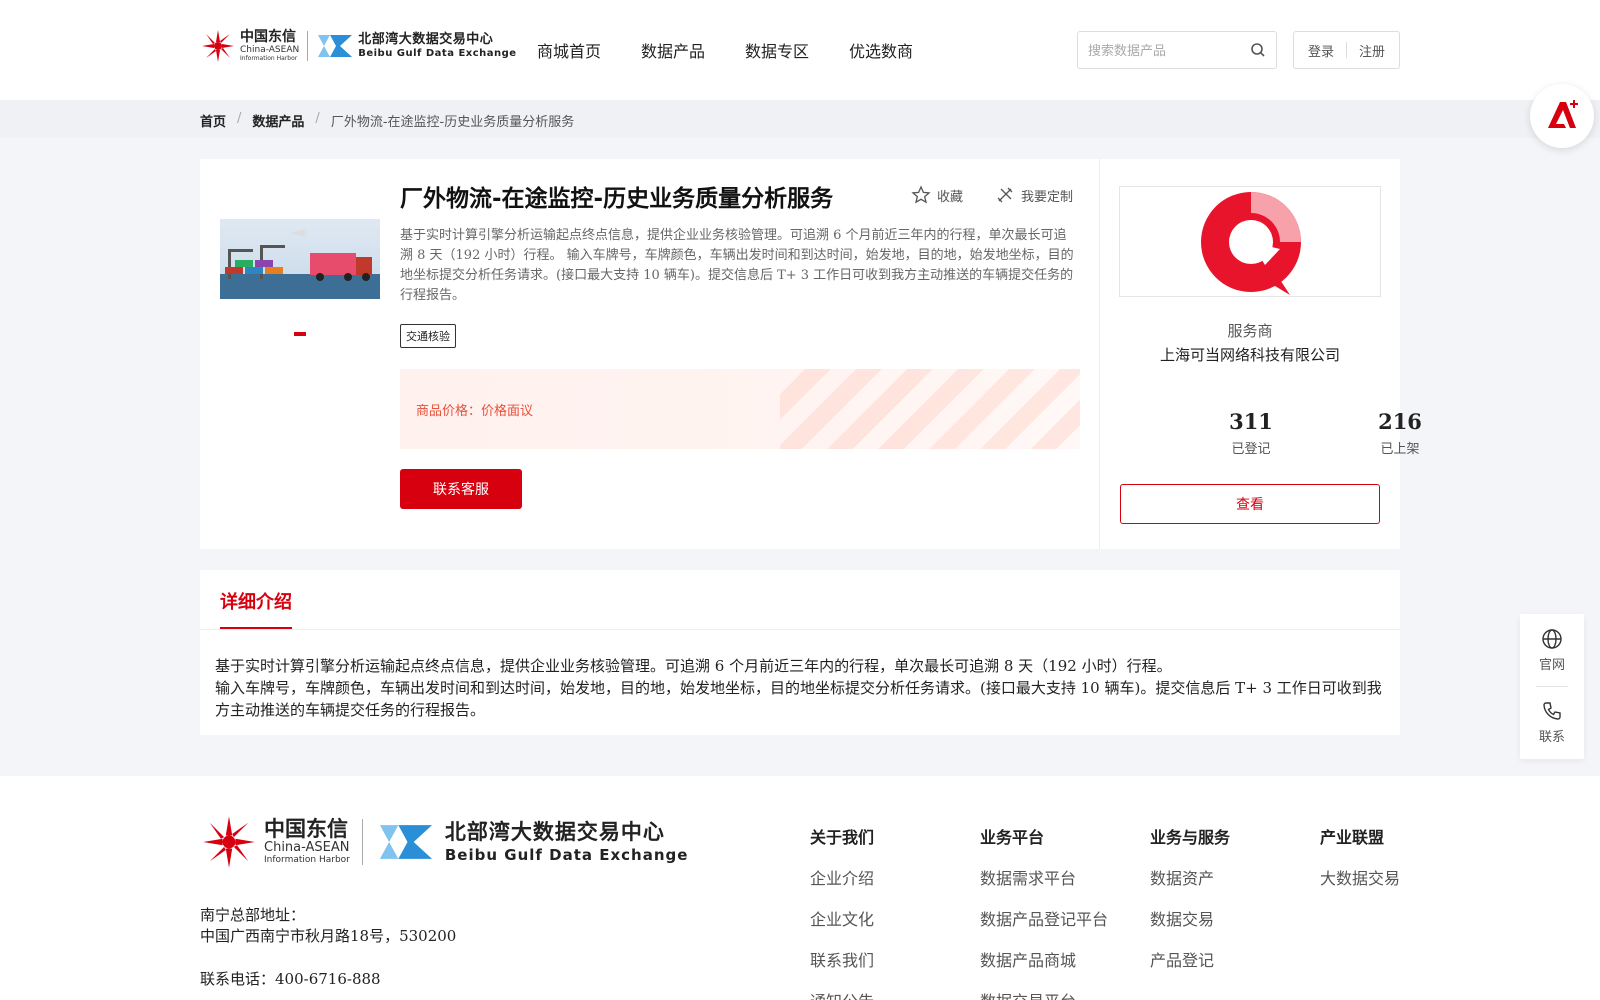 The image size is (1600, 1000). Describe the element at coordinates (278, 120) in the screenshot. I see `breadcrumb-section: 数据产品` at that location.